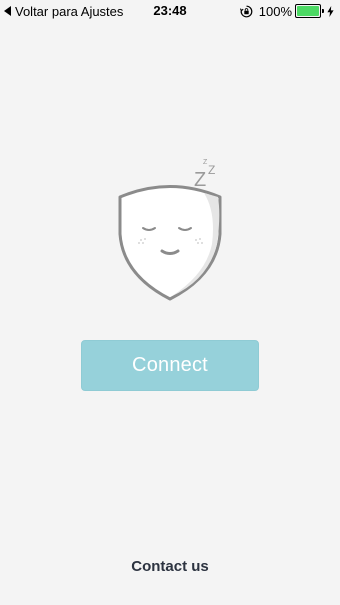  What do you see at coordinates (275, 11) in the screenshot?
I see `battery-percent: 100%` at bounding box center [275, 11].